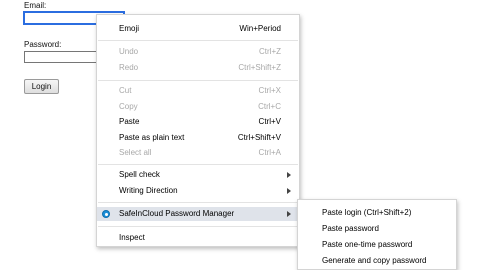  Describe the element at coordinates (374, 261) in the screenshot. I see `submenu-item-generate-password: Generate and copy password` at that location.